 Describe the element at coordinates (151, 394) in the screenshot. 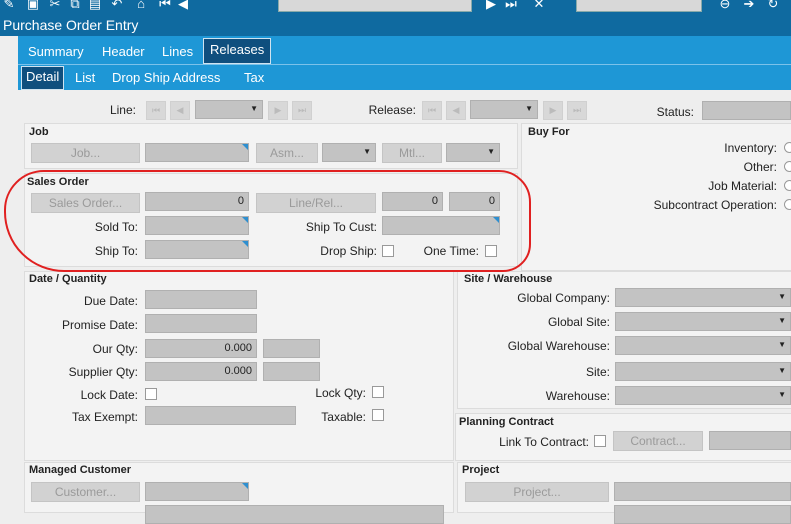

I see `lock-date-checkbox` at that location.